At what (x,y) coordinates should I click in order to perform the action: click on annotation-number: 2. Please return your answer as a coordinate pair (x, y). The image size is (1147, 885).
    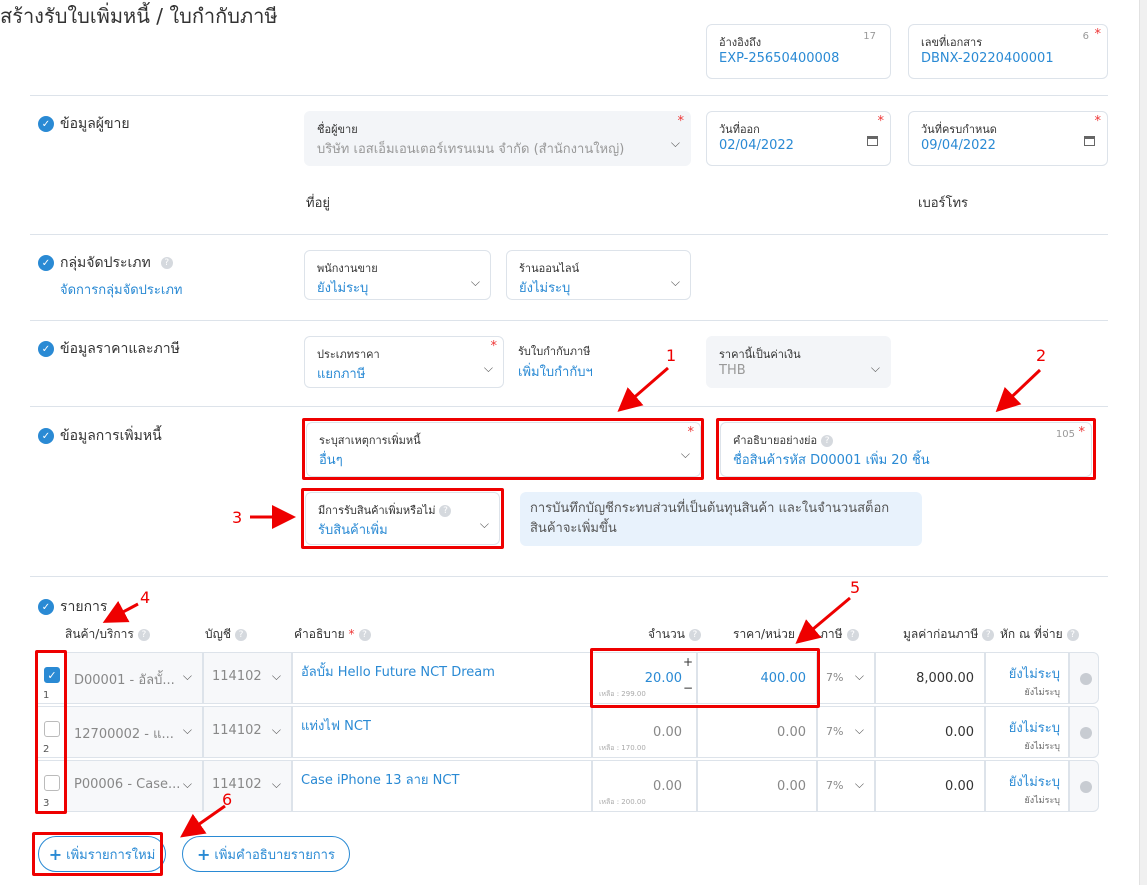
    Looking at the image, I should click on (1041, 355).